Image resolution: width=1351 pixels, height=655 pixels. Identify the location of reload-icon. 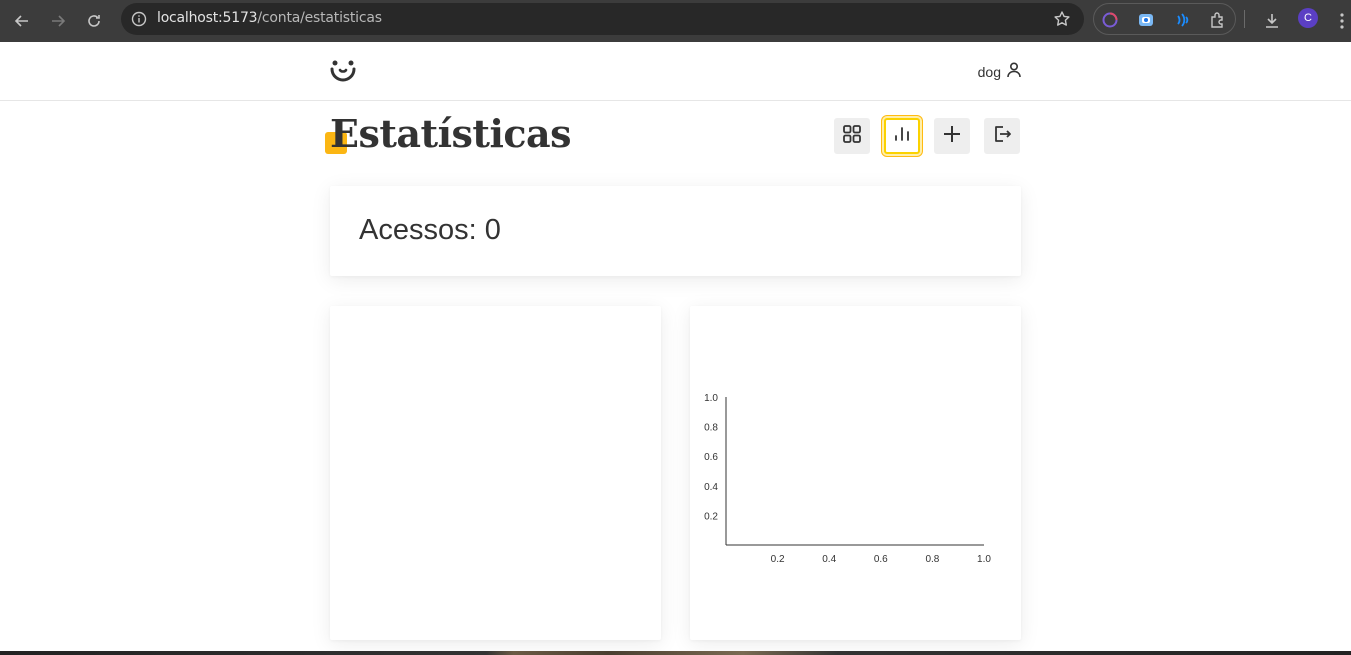
(94, 21).